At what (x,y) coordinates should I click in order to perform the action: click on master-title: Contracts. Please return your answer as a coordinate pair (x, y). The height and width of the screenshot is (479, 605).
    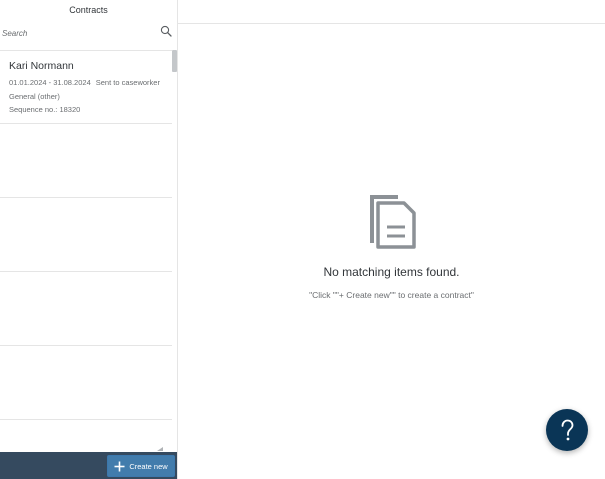
    Looking at the image, I should click on (88, 10).